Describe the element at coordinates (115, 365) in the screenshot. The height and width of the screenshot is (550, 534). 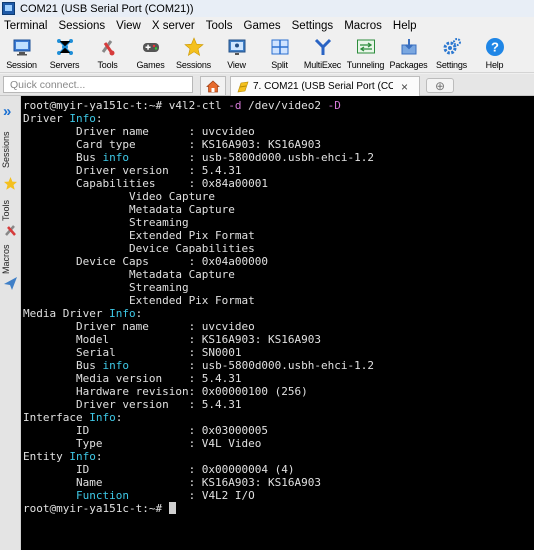
I see `terminal-text: info` at that location.